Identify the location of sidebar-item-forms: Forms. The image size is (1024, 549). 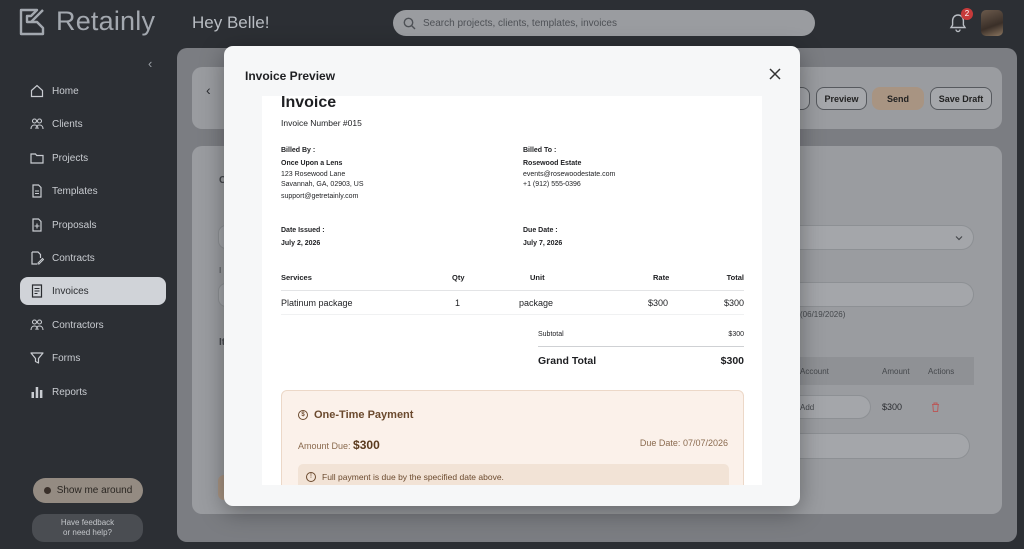
(93, 358).